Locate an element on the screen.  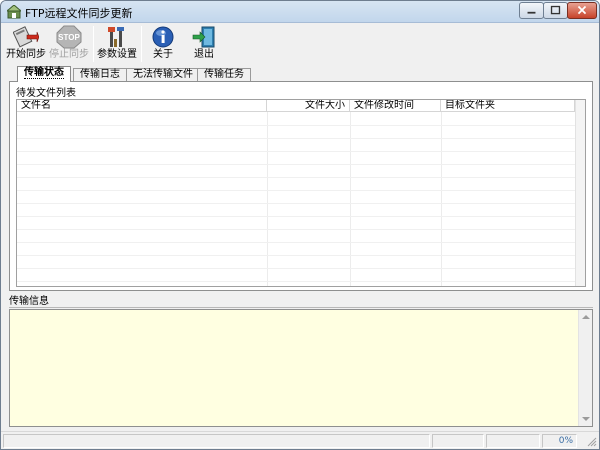
tab-label: 无法传输文件 is located at coordinates (163, 74).